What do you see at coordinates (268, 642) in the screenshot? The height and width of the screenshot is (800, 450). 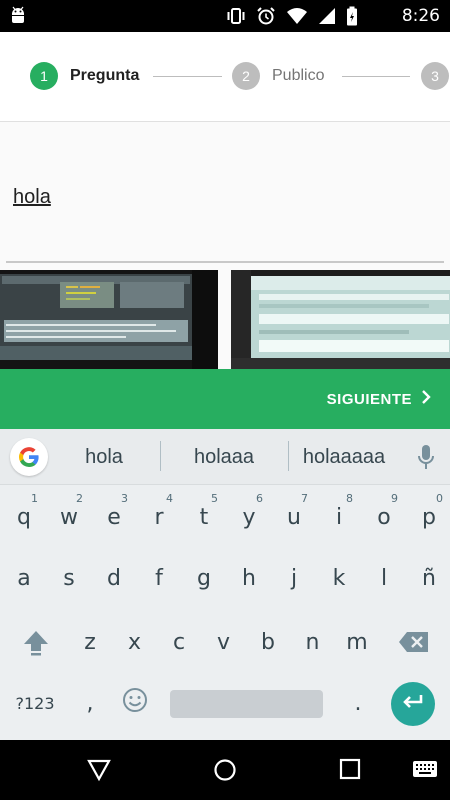 I see `key-b: b` at bounding box center [268, 642].